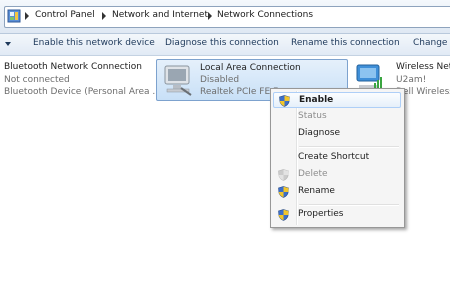  I want to click on connection-name: Bluetooth Network Connection, so click(73, 67).